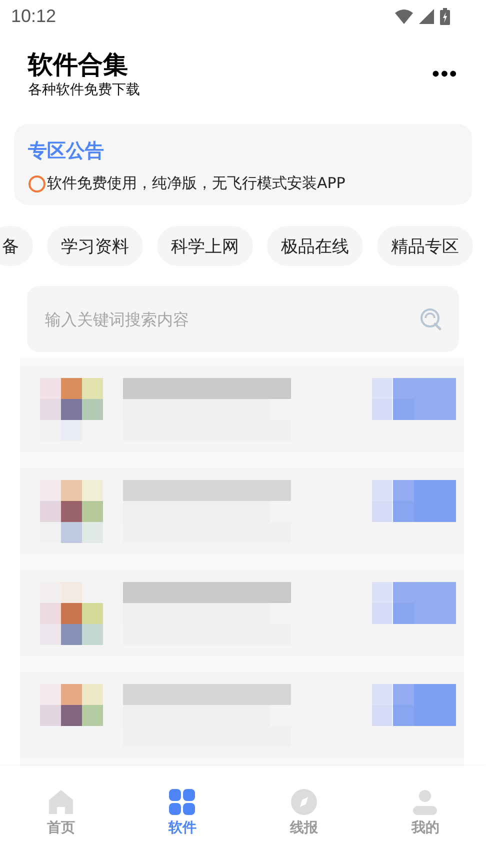  What do you see at coordinates (431, 319) in the screenshot?
I see `search-icon` at bounding box center [431, 319].